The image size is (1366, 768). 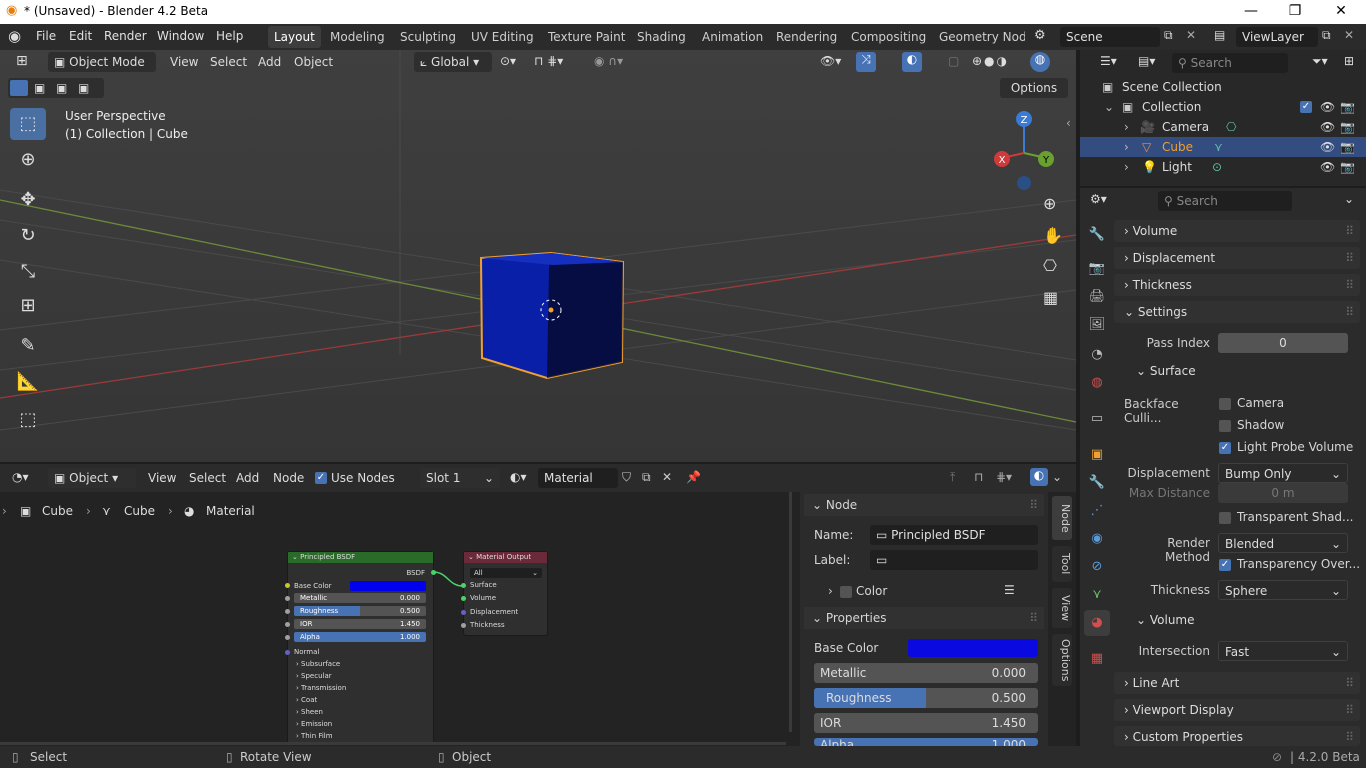 What do you see at coordinates (1097, 297) in the screenshot?
I see `output-tab-icon: 🖨` at bounding box center [1097, 297].